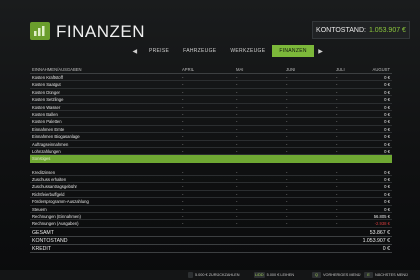 Image resolution: width=420 pixels, height=280 pixels. I want to click on tab-fahrzeuge: FAHRZEUGE, so click(199, 51).